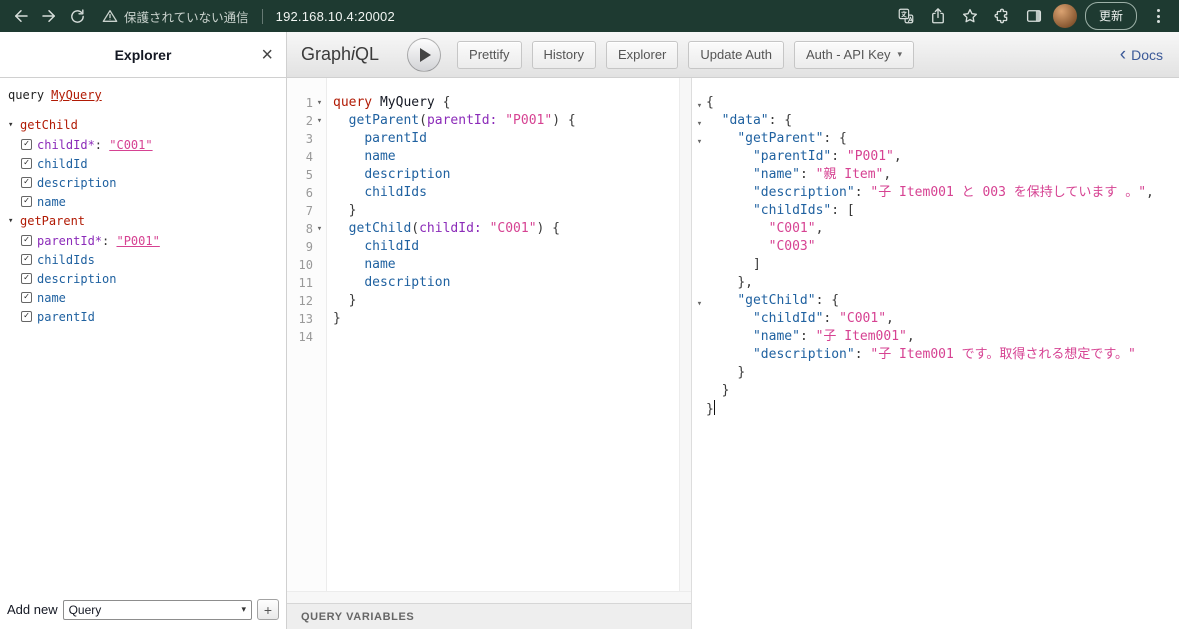  I want to click on result-line: "name": "子 Item001",, so click(936, 337).